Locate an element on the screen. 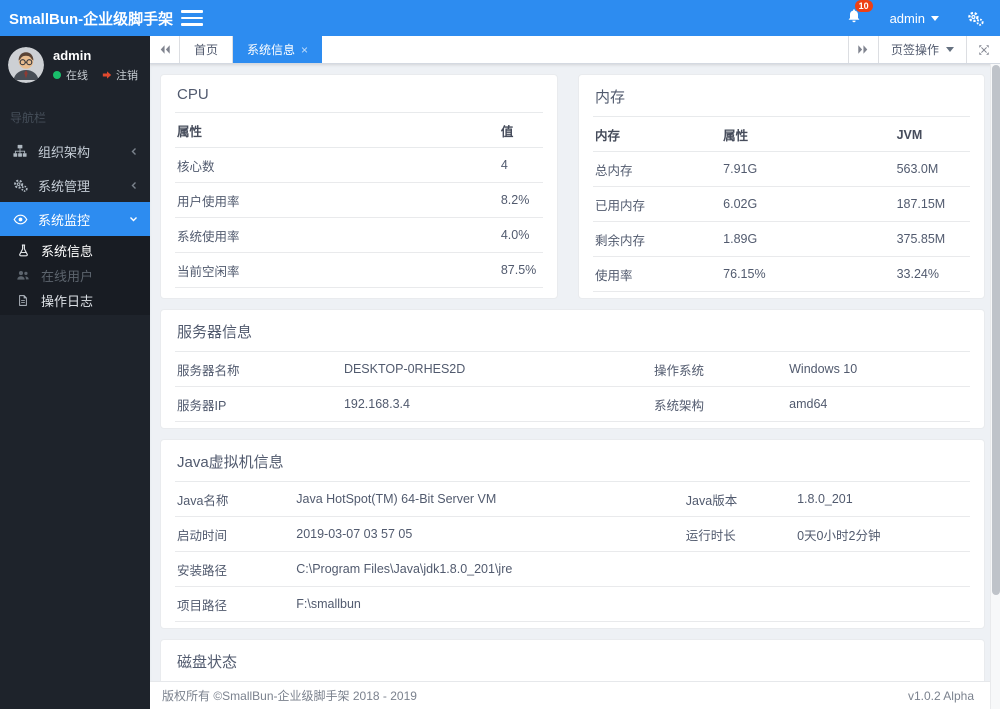 This screenshot has height=709, width=1000. tabs-scroll-right-button is located at coordinates (862, 49).